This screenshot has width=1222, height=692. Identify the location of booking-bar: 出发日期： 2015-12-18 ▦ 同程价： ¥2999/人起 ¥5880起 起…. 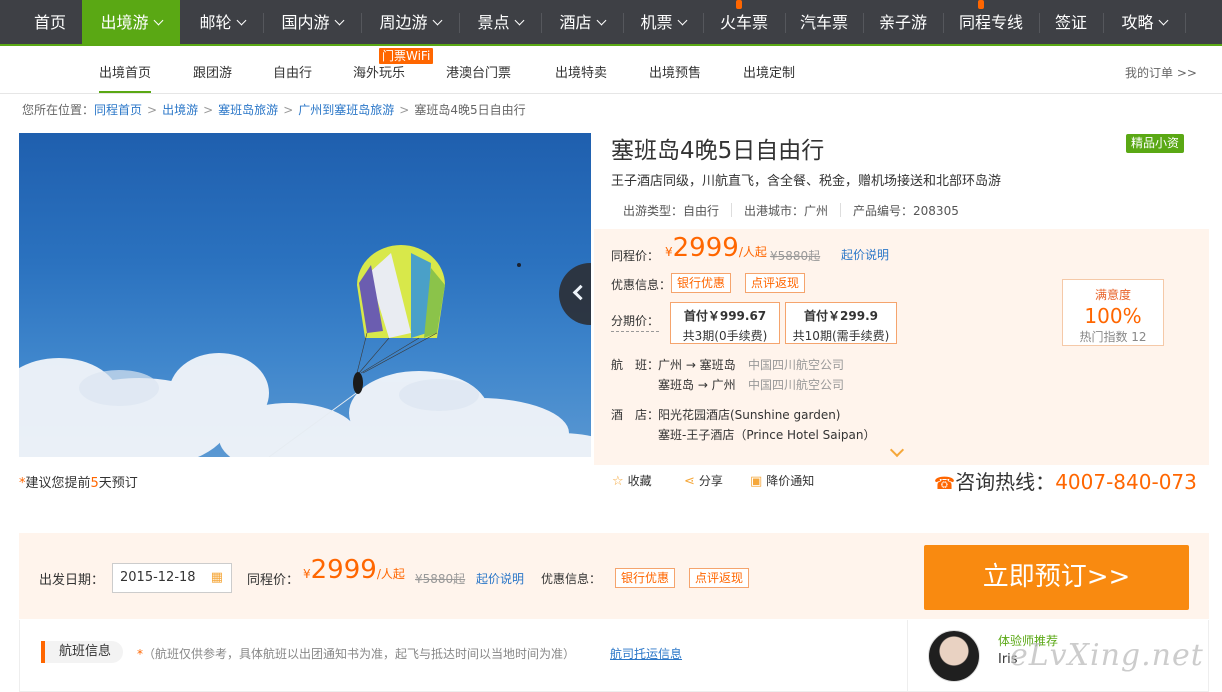
(614, 576).